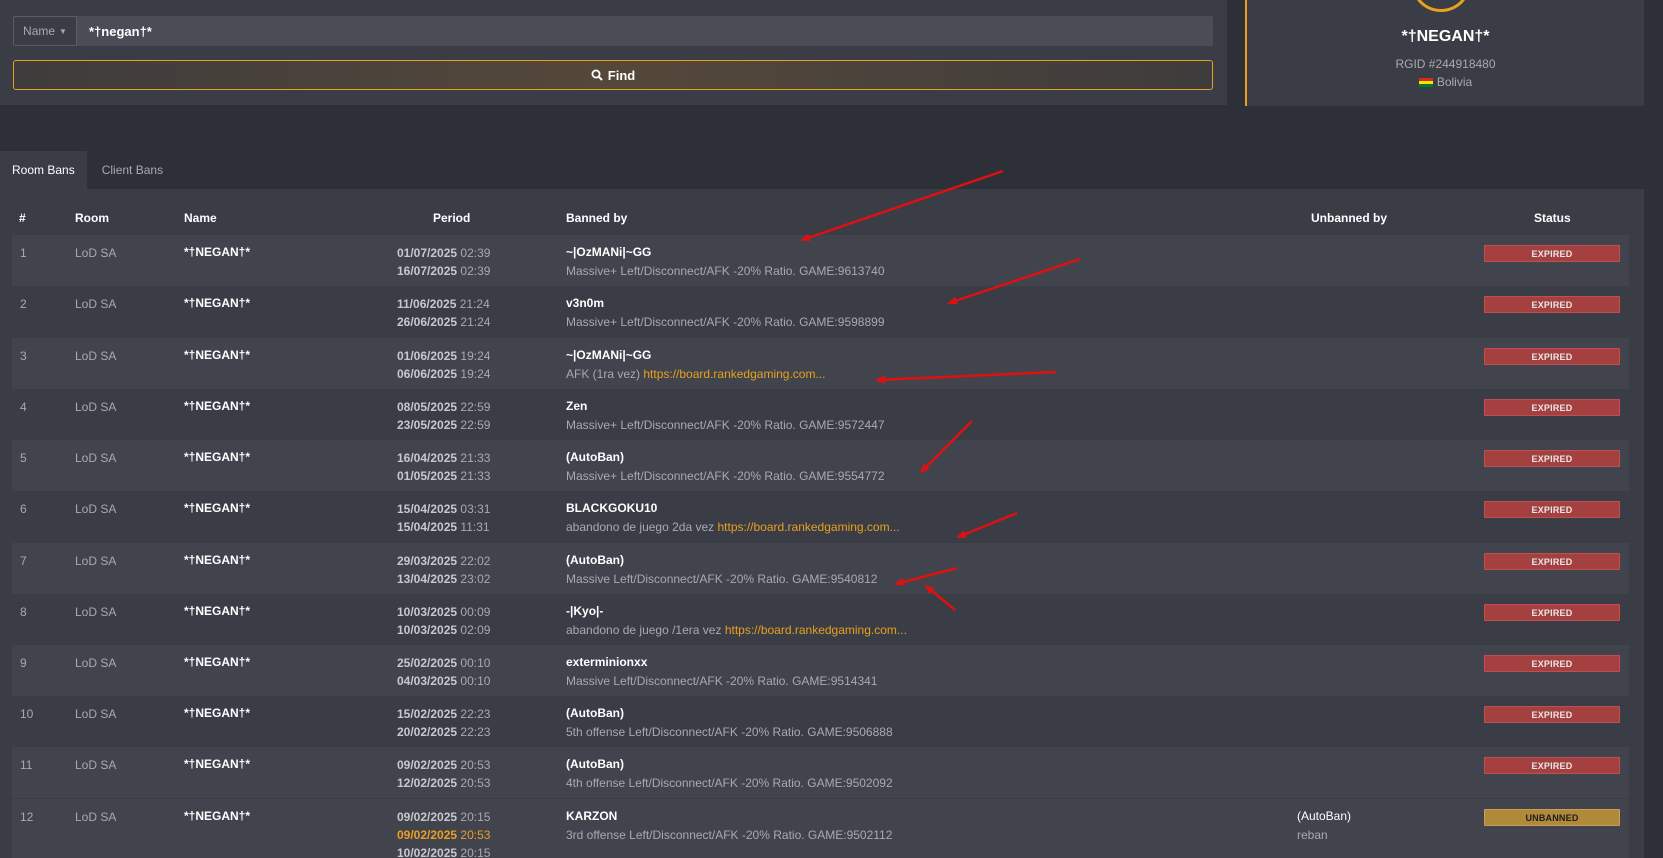 This screenshot has height=858, width=1663. I want to click on banned-by: exterminionxx, so click(607, 662).